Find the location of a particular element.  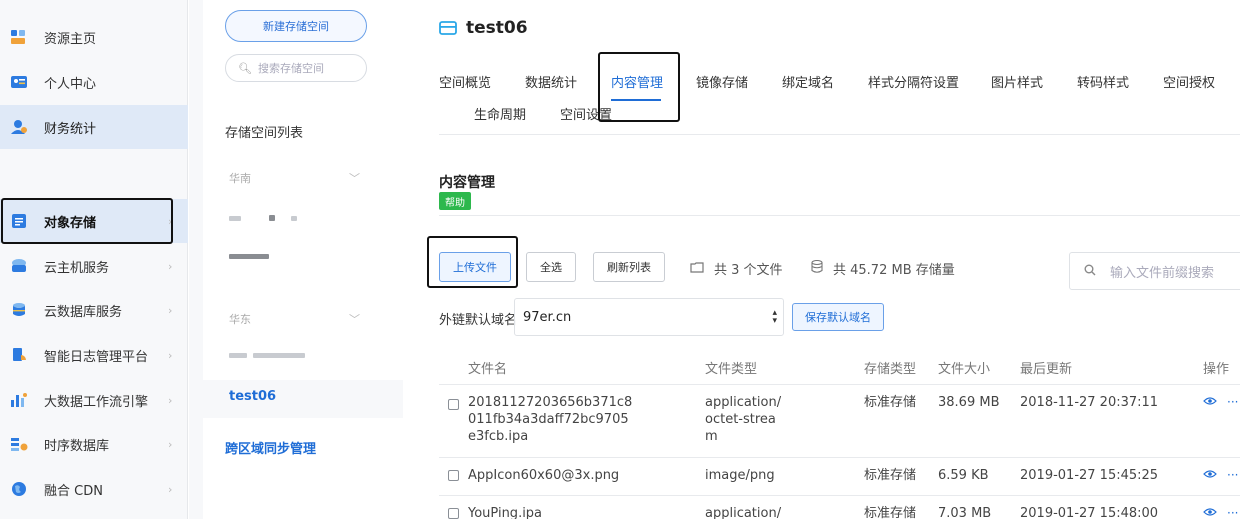

bucket-search-input: 🔍︎ 搜索存储空间 is located at coordinates (296, 68).